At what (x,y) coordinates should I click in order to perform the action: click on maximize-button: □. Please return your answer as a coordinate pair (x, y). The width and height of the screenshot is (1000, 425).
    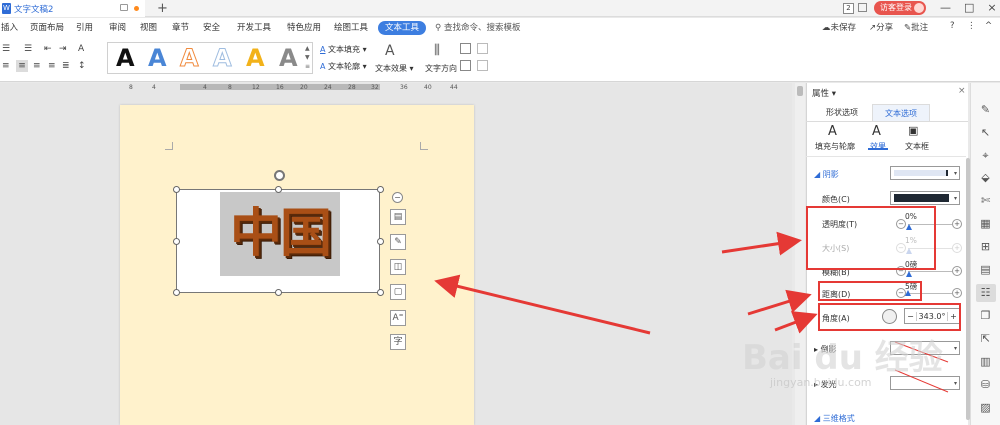
    Looking at the image, I should click on (969, 7).